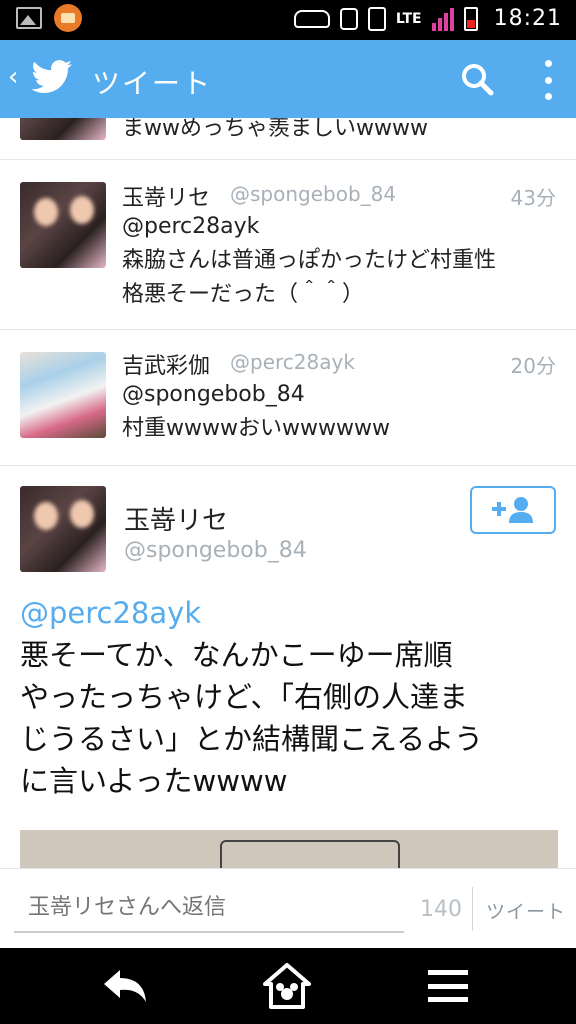 The width and height of the screenshot is (576, 1024). What do you see at coordinates (125, 986) in the screenshot?
I see `back-icon` at bounding box center [125, 986].